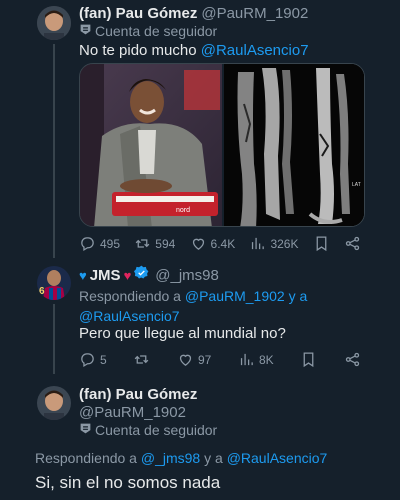 The height and width of the screenshot is (500, 400). I want to click on verified-icon, so click(141, 275).